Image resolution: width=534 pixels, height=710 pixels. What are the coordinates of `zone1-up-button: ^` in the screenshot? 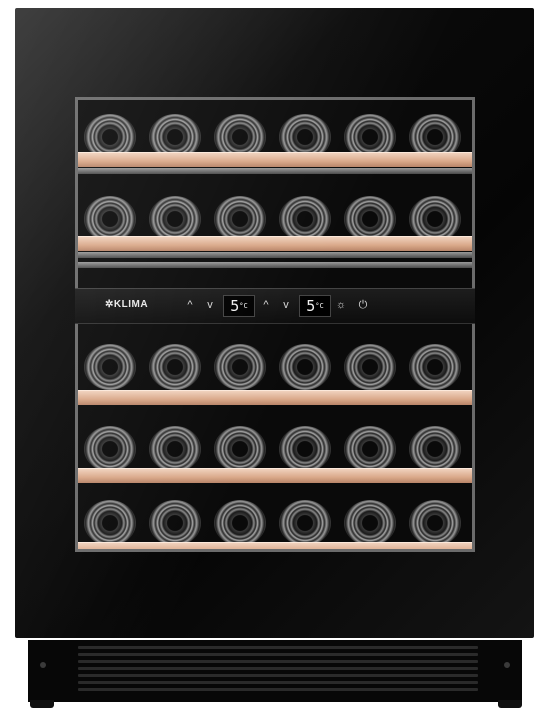 It's located at (190, 305).